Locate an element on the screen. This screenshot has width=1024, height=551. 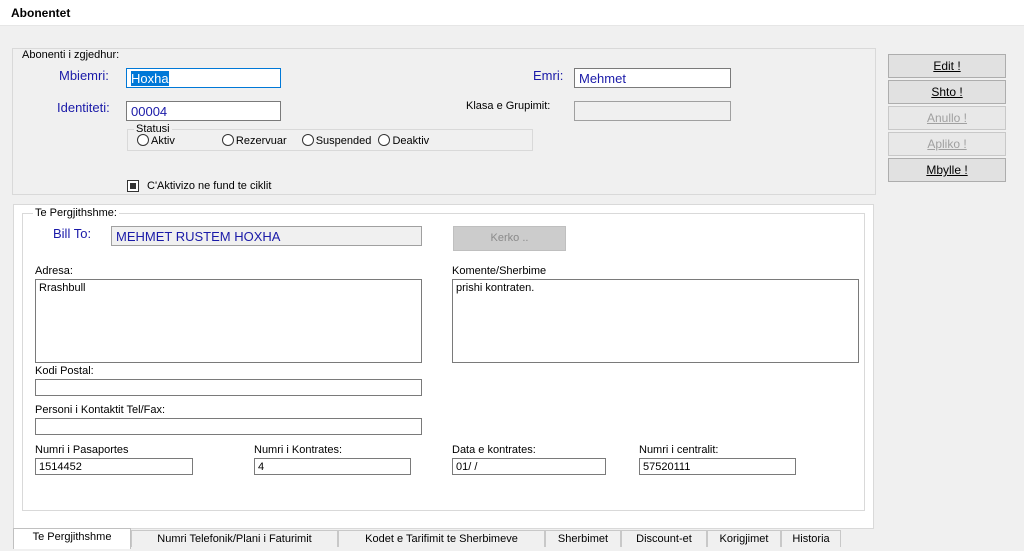
tab-sherbimet: Sherbimet is located at coordinates (583, 538).